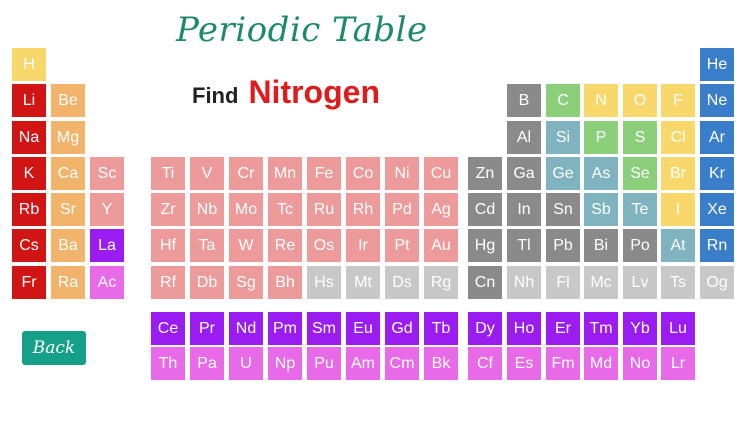  What do you see at coordinates (524, 100) in the screenshot?
I see `element-tile-b: B` at bounding box center [524, 100].